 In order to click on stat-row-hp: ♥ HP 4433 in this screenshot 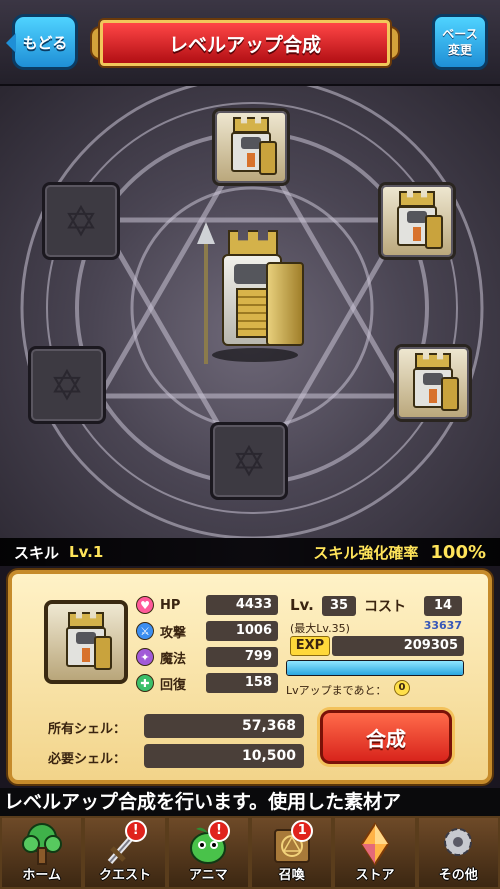, I will do `click(207, 605)`.